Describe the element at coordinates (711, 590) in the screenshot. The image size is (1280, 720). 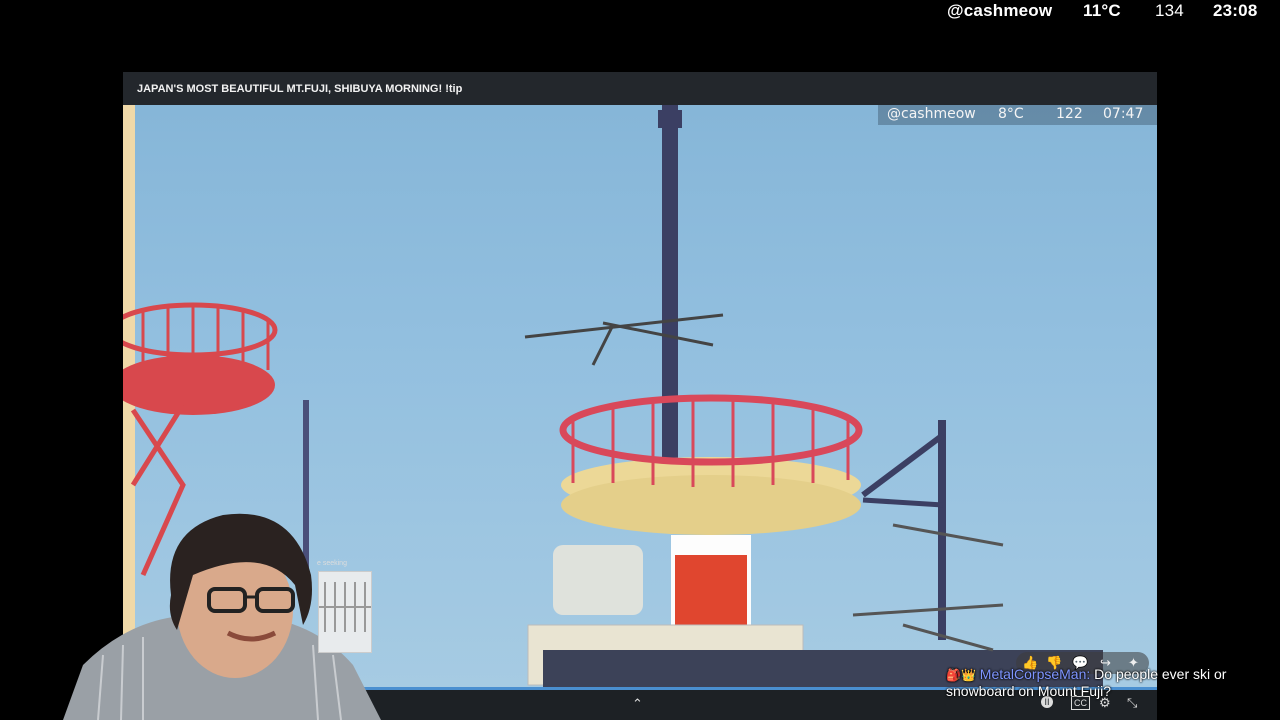
I see `tower-red-band` at that location.